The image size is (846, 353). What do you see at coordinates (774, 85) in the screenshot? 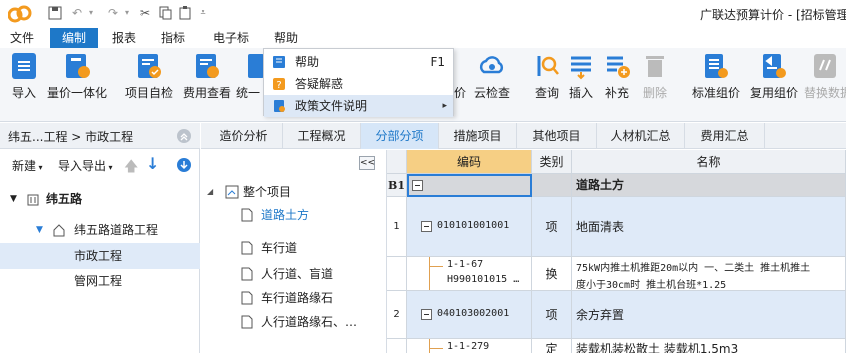
I see `reuse-pricing-button: 复用组价` at bounding box center [774, 85].